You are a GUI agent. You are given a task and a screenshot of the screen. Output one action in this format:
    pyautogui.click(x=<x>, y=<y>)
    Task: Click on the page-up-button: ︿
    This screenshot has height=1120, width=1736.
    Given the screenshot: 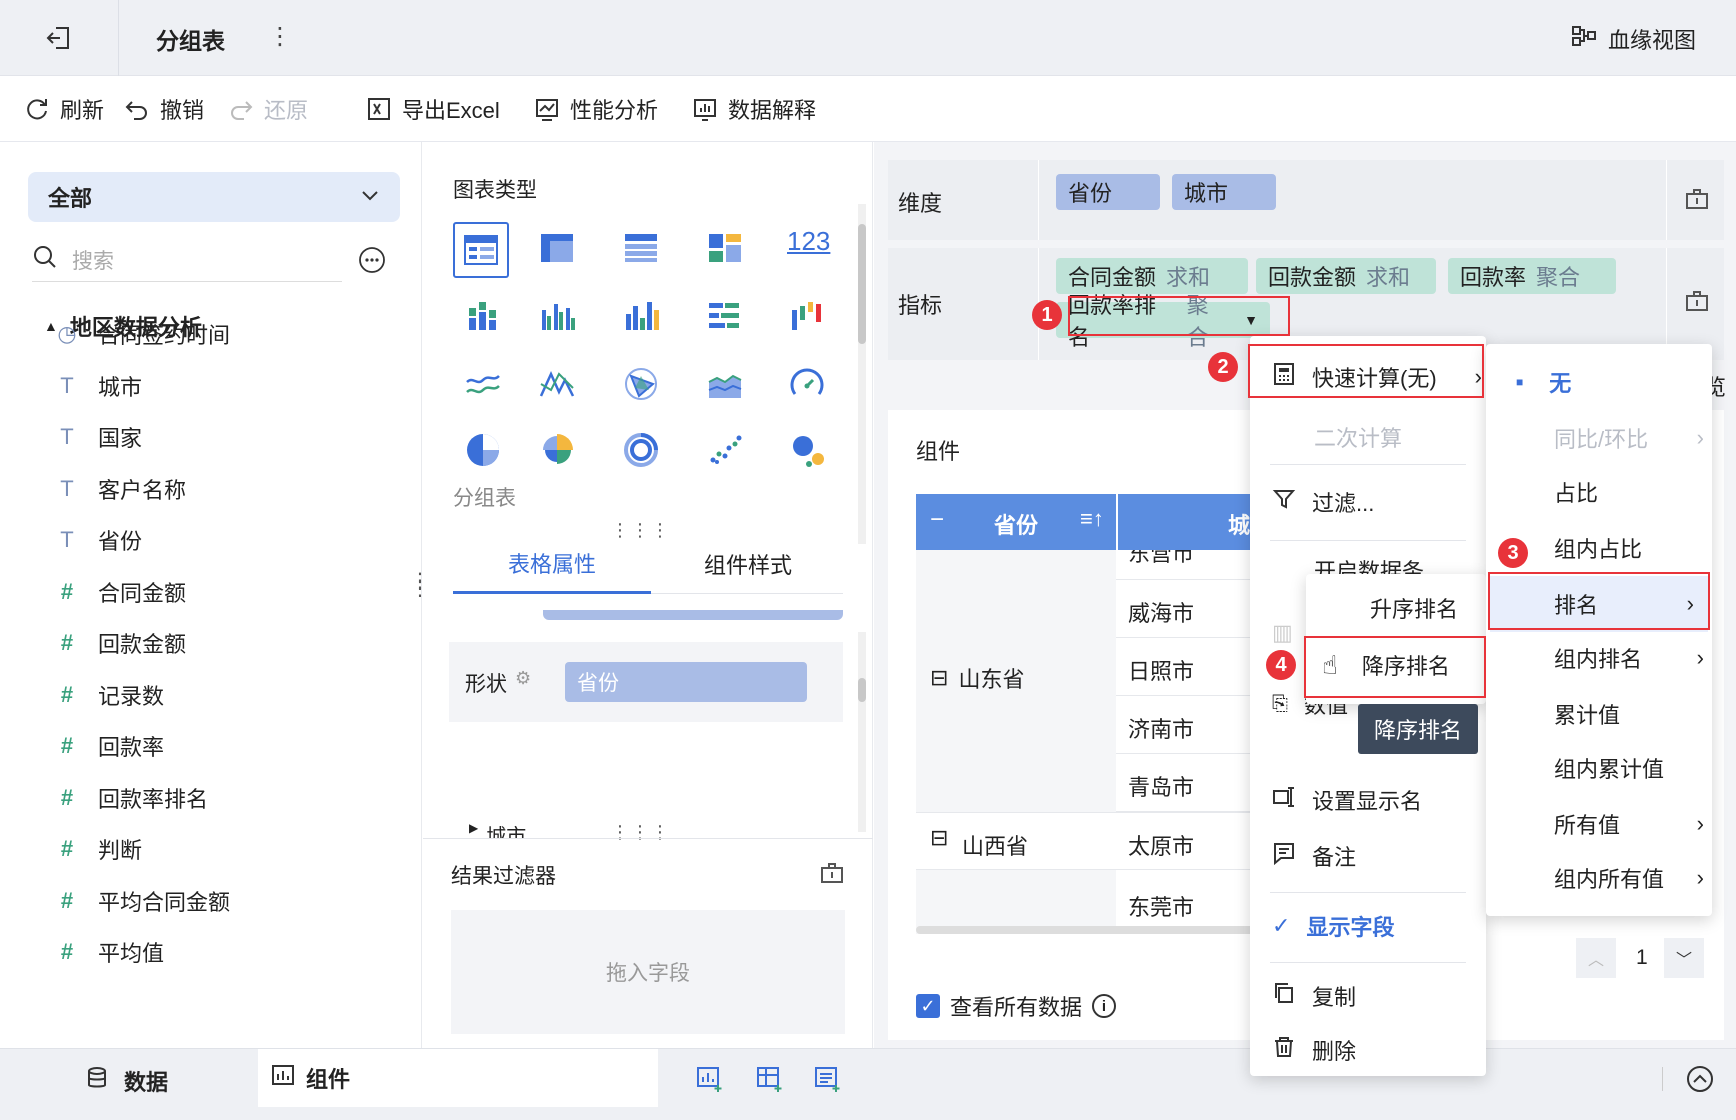 What is the action you would take?
    pyautogui.click(x=1596, y=958)
    